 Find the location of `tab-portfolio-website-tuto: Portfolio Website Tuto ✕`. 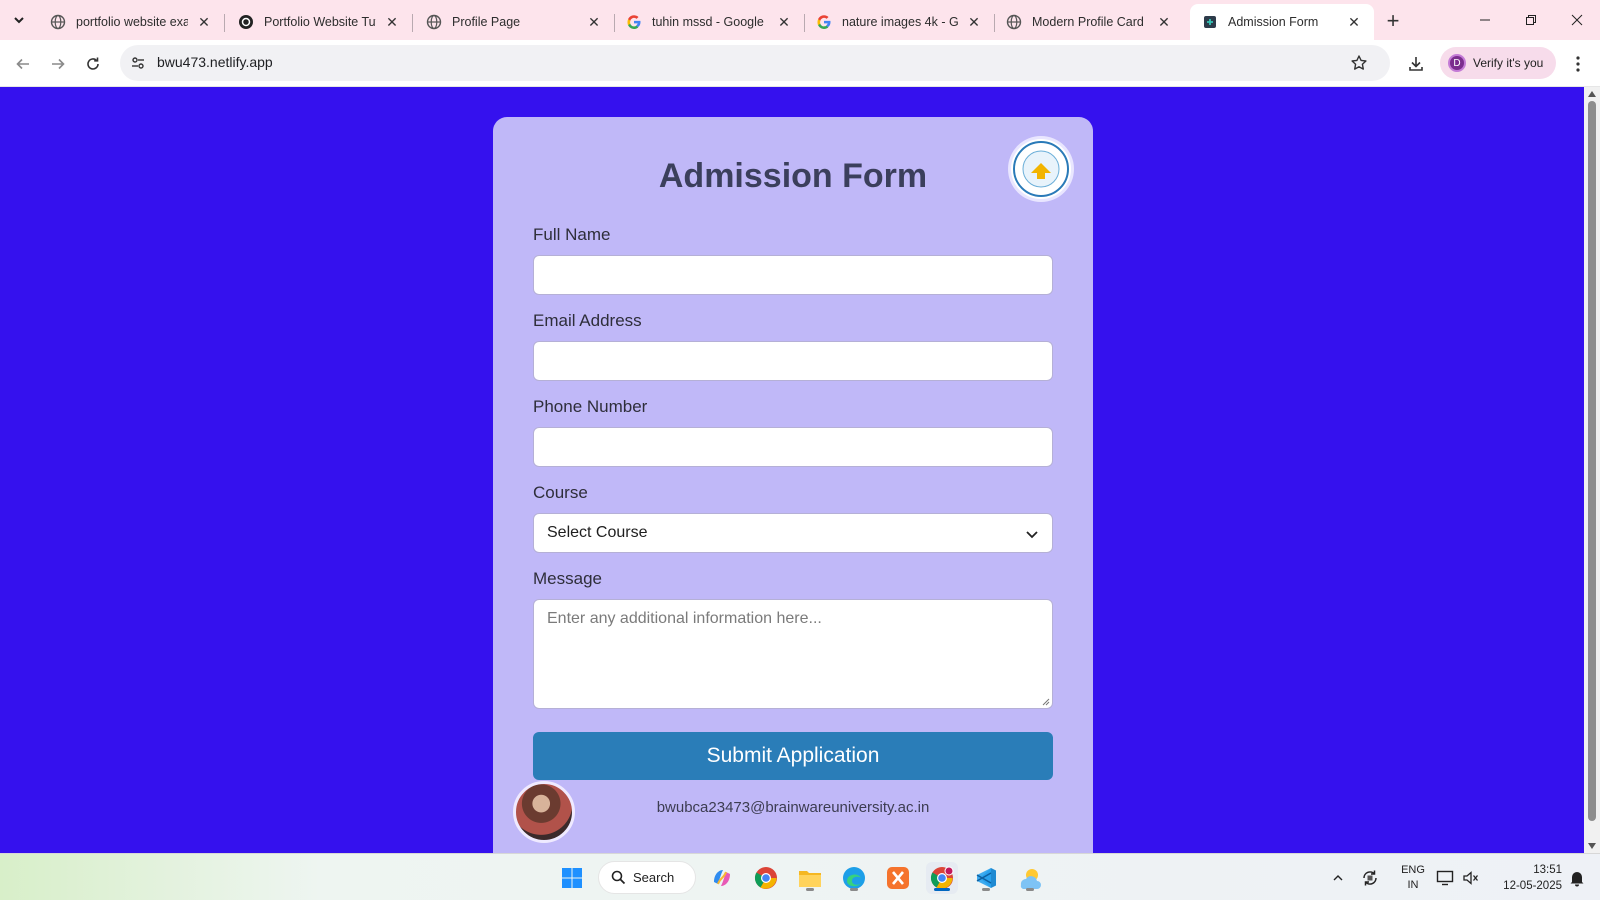

tab-portfolio-website-tuto: Portfolio Website Tuto ✕ is located at coordinates (319, 22).